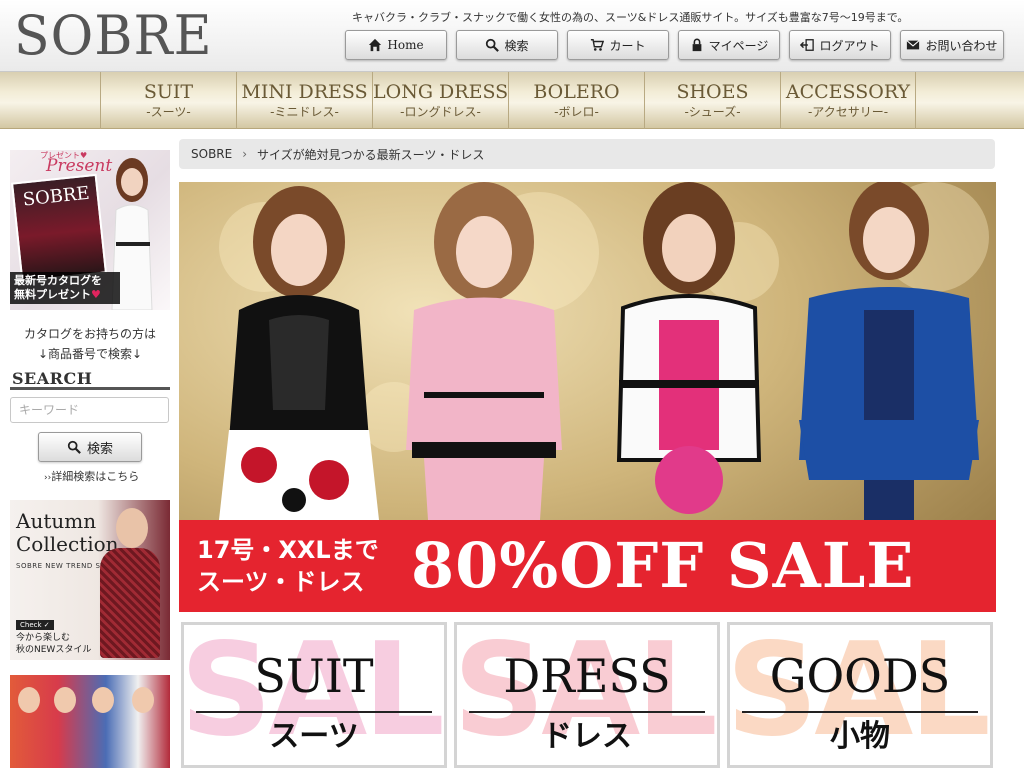  What do you see at coordinates (807, 45) in the screenshot?
I see `logout-icon` at bounding box center [807, 45].